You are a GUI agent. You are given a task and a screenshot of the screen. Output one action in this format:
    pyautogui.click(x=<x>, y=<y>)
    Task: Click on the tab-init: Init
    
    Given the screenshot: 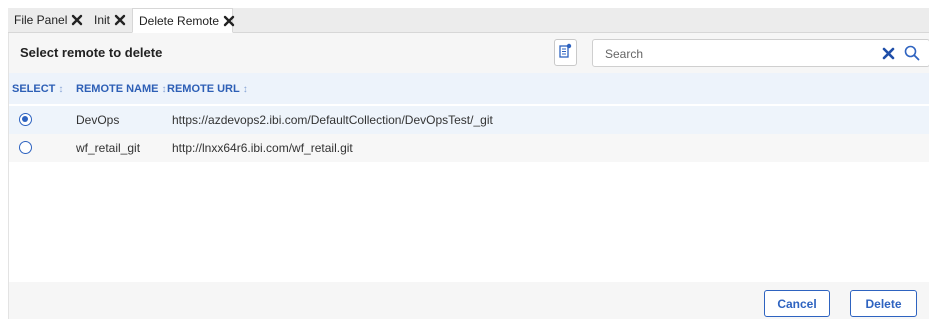 What is the action you would take?
    pyautogui.click(x=111, y=20)
    